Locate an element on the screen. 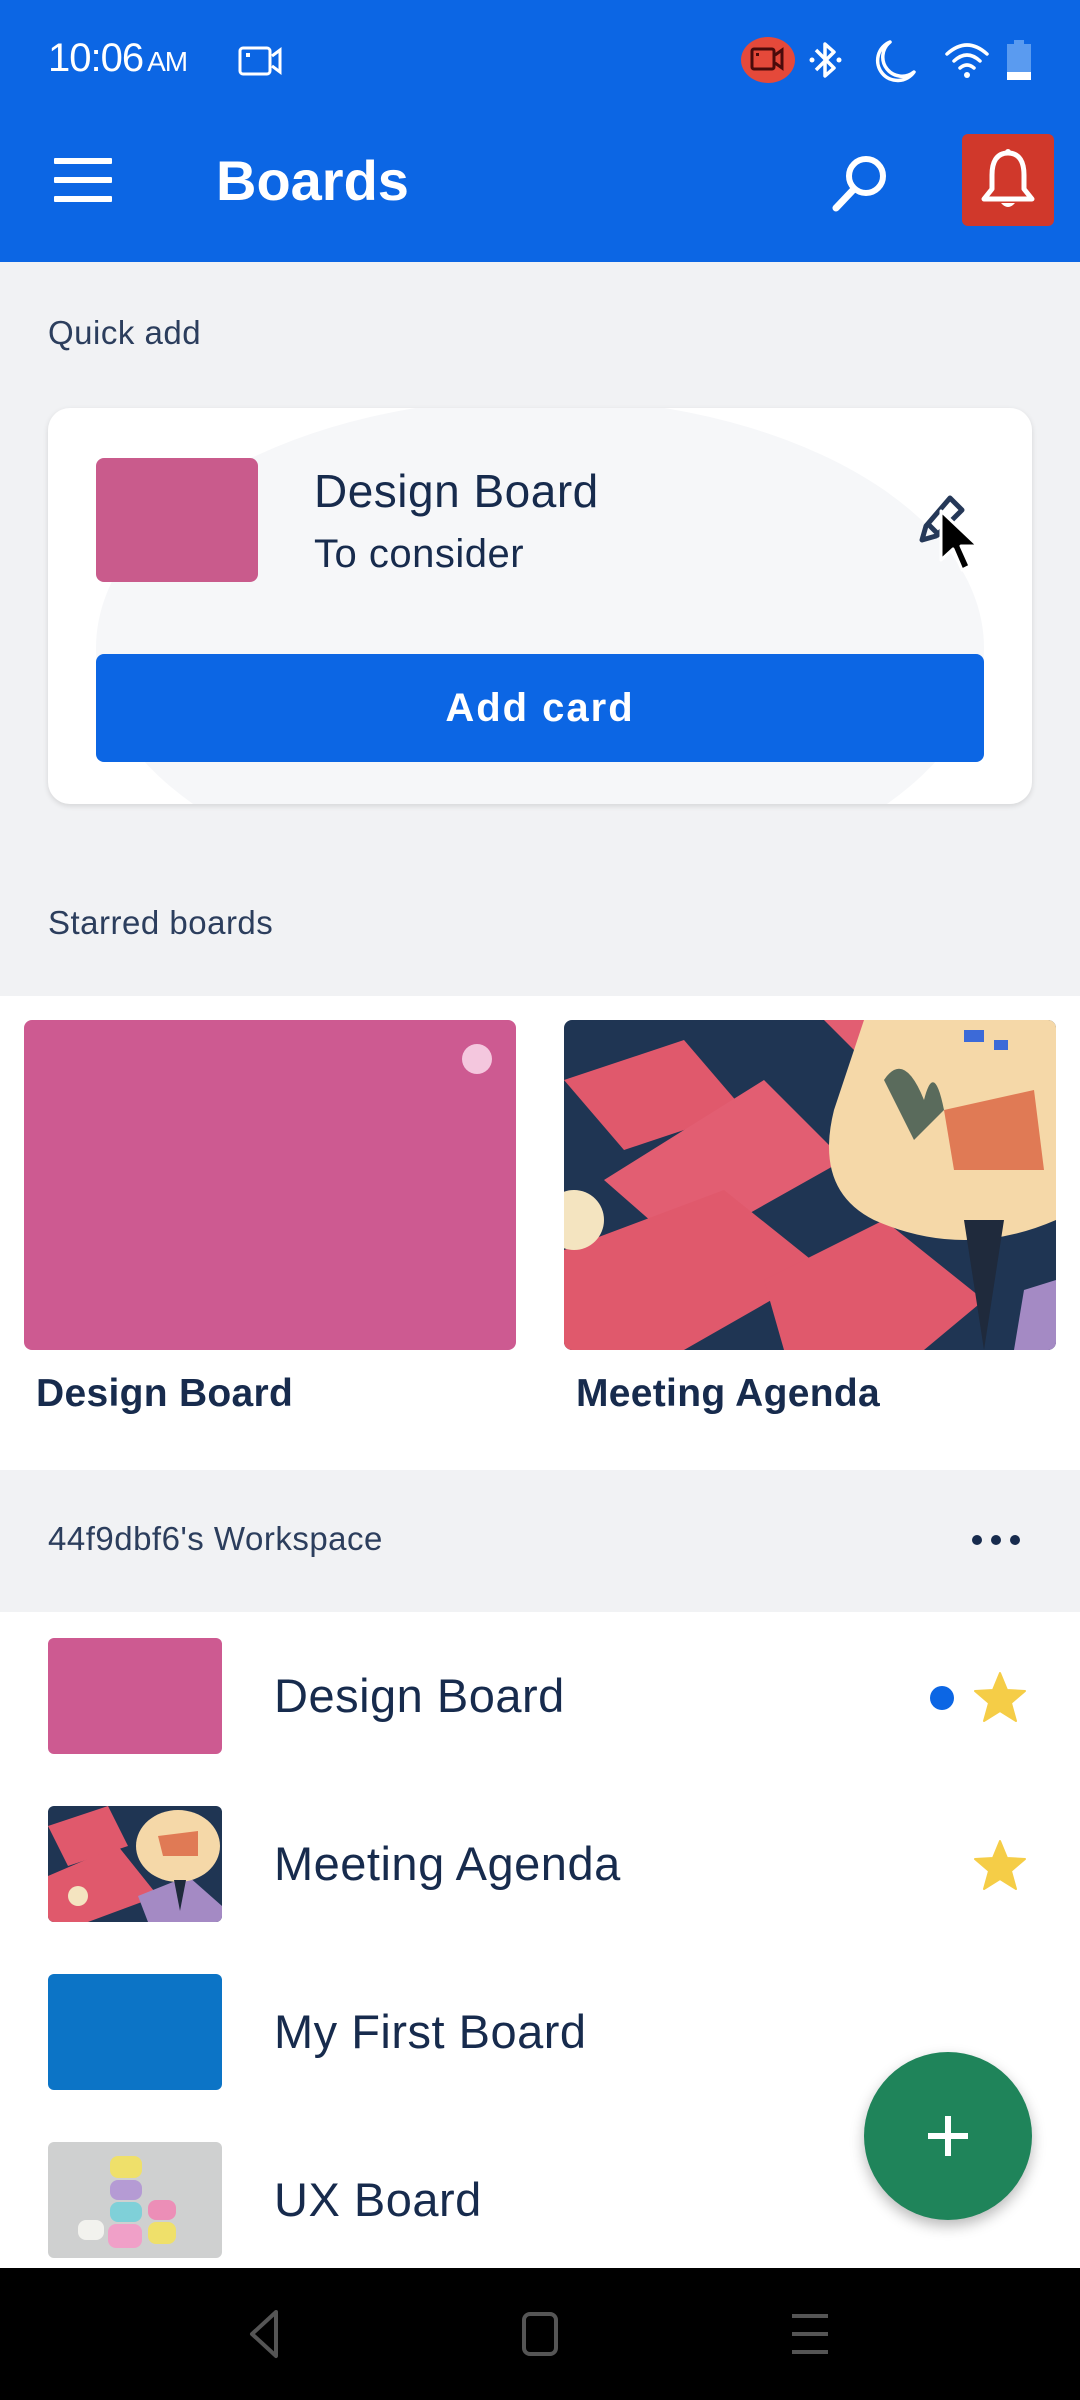 The width and height of the screenshot is (1080, 2400). board-list-item: Meeting Agenda is located at coordinates (540, 1864).